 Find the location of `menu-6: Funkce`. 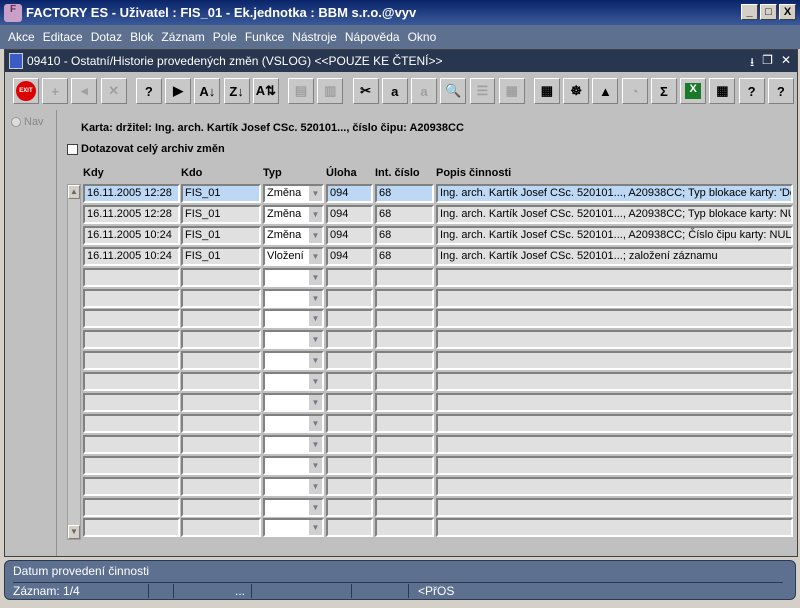

menu-6: Funkce is located at coordinates (264, 37).